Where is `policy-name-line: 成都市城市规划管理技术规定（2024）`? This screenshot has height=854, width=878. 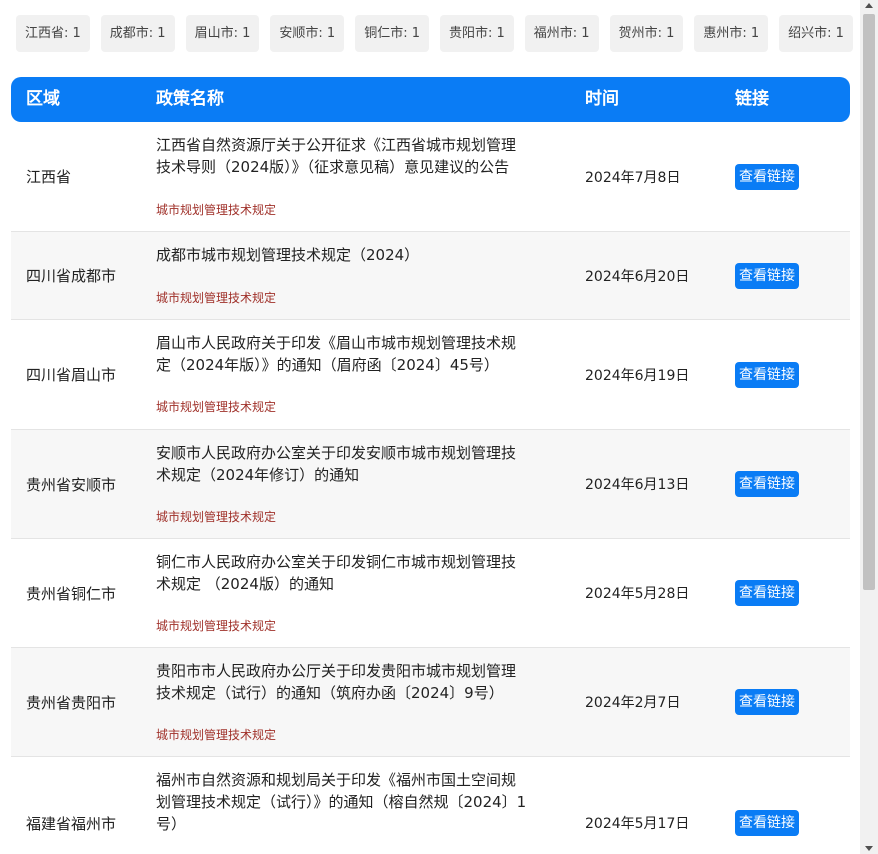
policy-name-line: 成都市城市规划管理技术规定（2024） is located at coordinates (288, 255).